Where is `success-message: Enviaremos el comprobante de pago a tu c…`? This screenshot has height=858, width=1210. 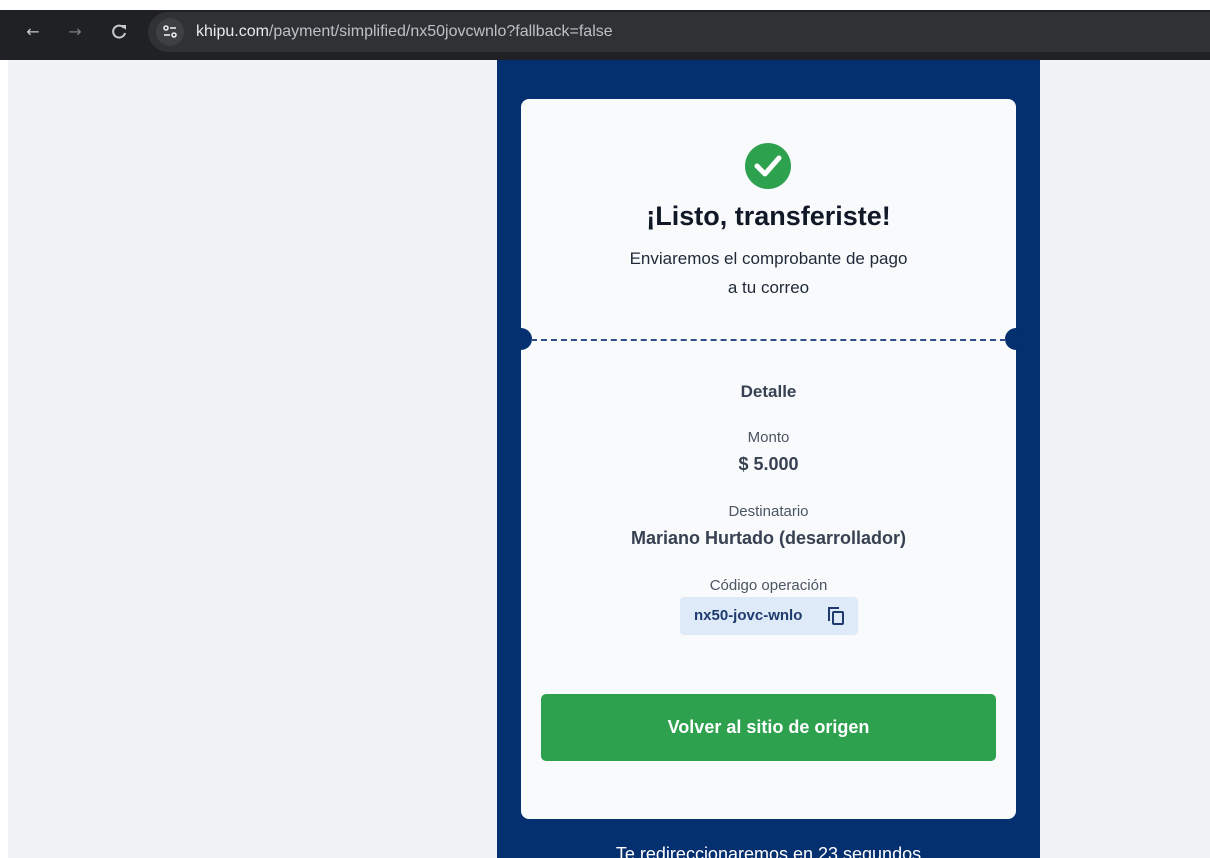 success-message: Enviaremos el comprobante de pago a tu c… is located at coordinates (768, 273).